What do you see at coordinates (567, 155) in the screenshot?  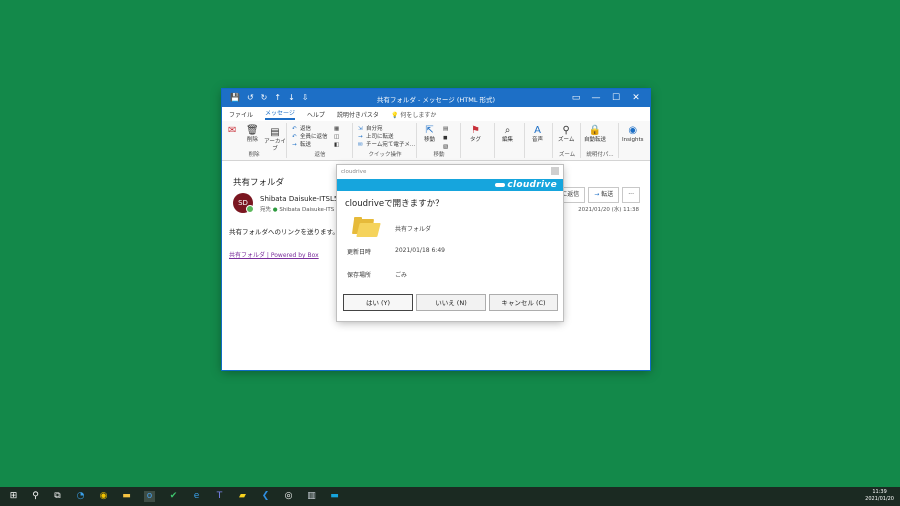 I see `group-label-zoom: ズーム` at bounding box center [567, 155].